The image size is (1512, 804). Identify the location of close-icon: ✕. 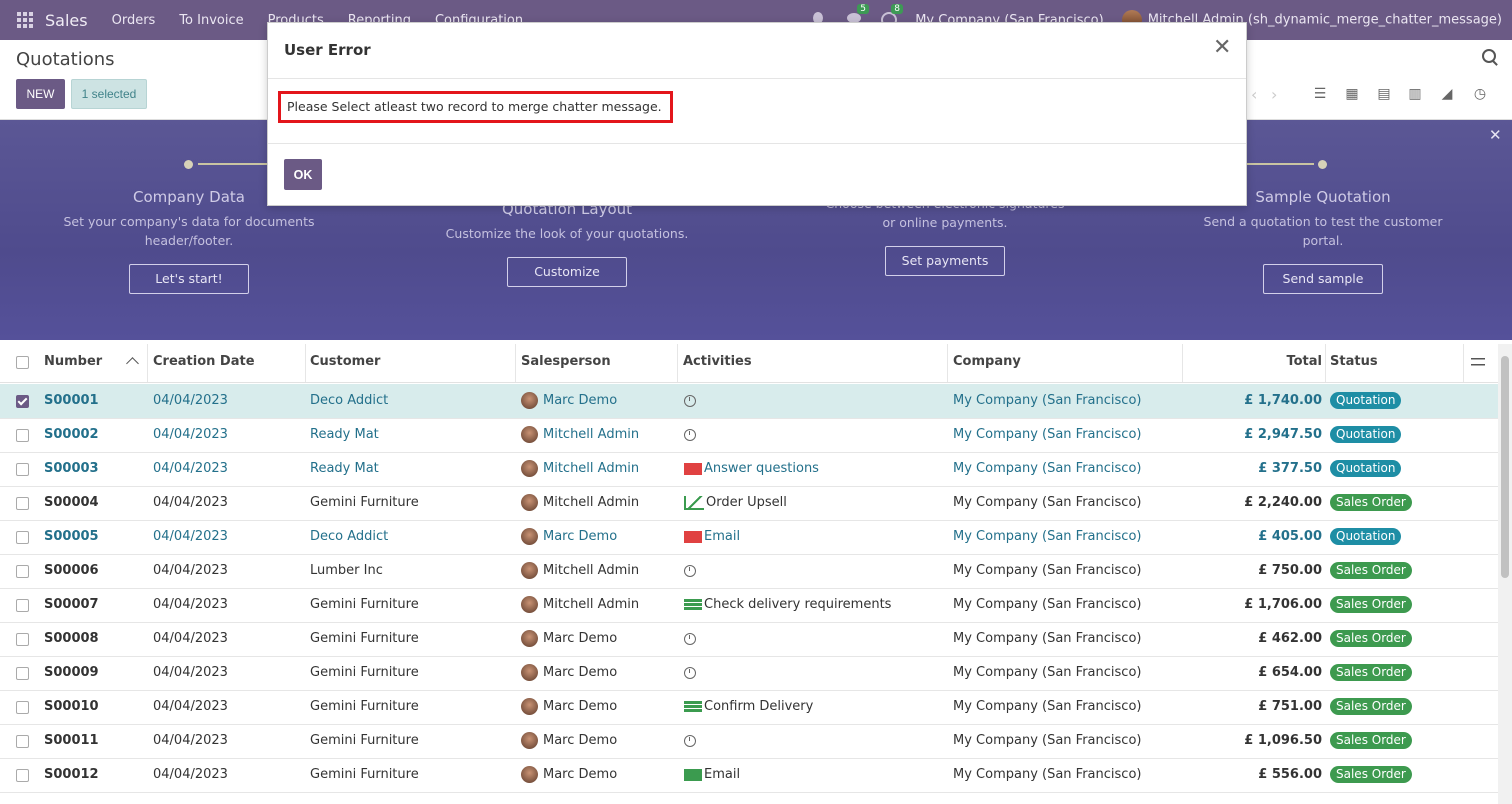
(1222, 48).